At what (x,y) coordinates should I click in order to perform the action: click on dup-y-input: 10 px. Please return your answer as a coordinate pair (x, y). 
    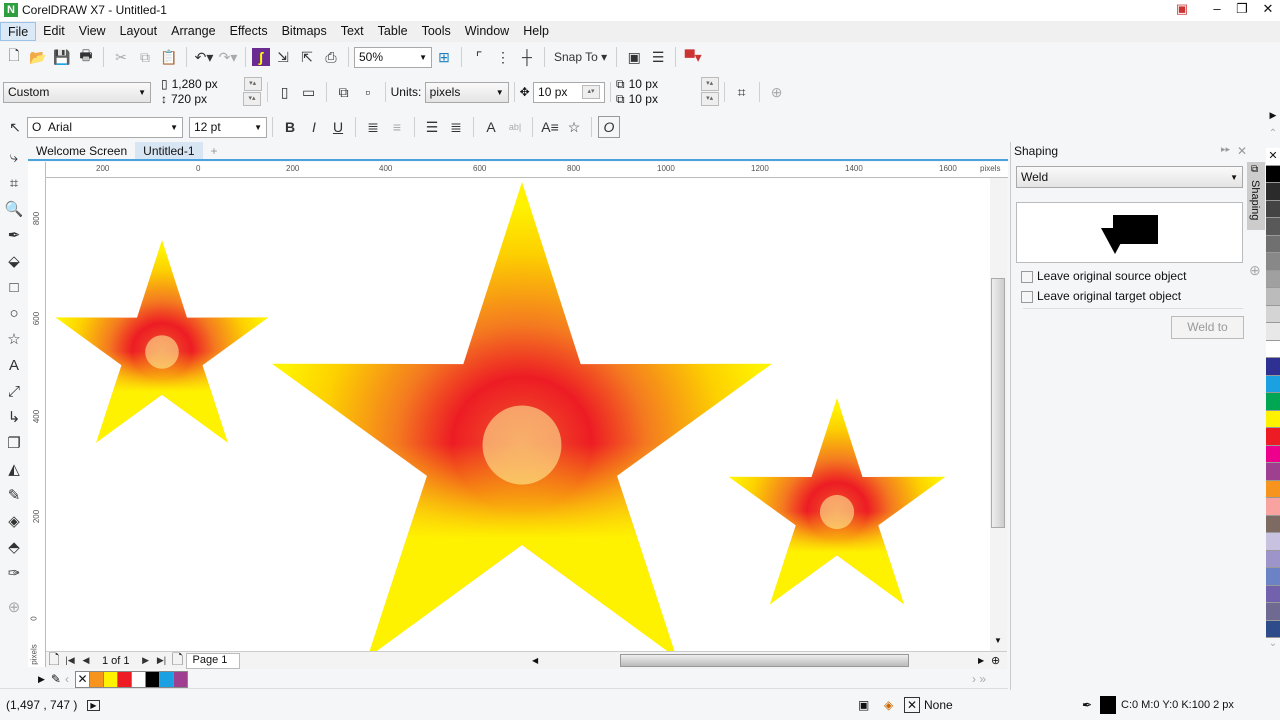
    Looking at the image, I should click on (663, 99).